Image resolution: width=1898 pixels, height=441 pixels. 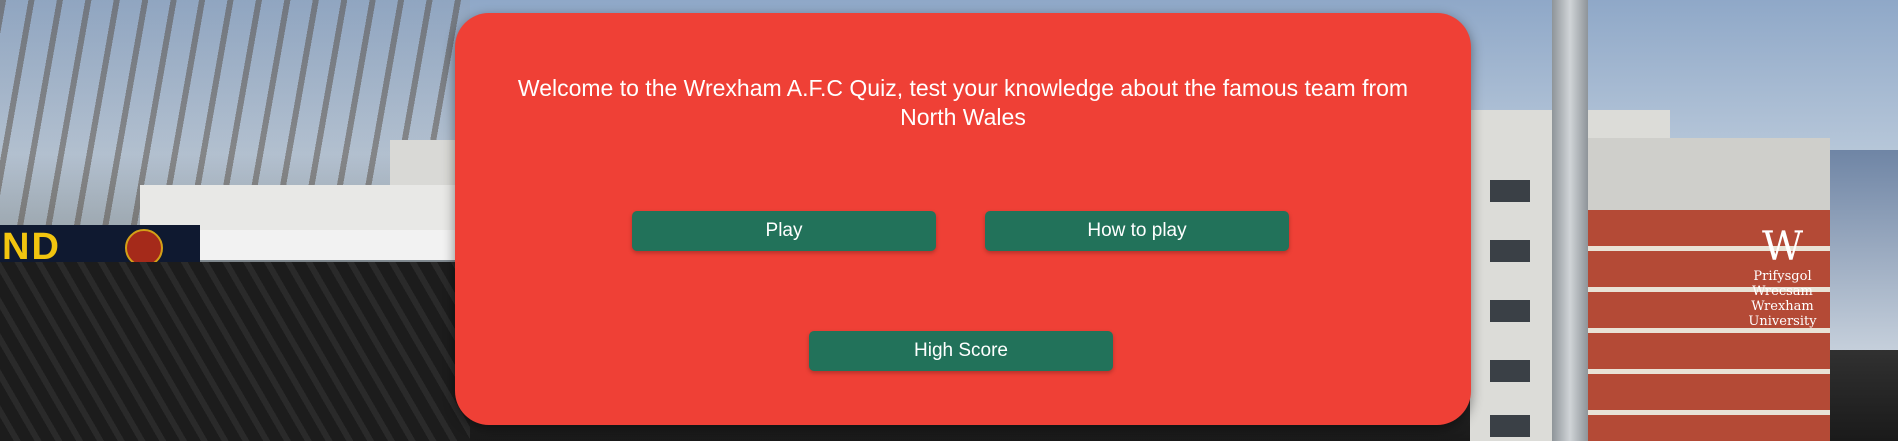 What do you see at coordinates (1570, 220) in the screenshot?
I see `floodlight-pole` at bounding box center [1570, 220].